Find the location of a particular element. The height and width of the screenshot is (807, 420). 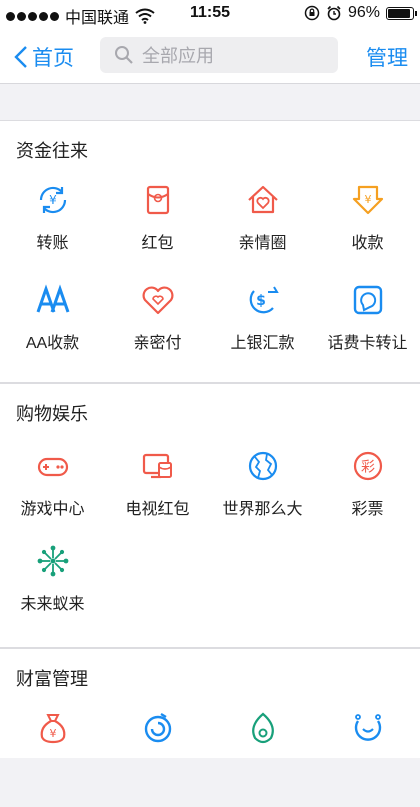

battery-icon is located at coordinates (401, 13).